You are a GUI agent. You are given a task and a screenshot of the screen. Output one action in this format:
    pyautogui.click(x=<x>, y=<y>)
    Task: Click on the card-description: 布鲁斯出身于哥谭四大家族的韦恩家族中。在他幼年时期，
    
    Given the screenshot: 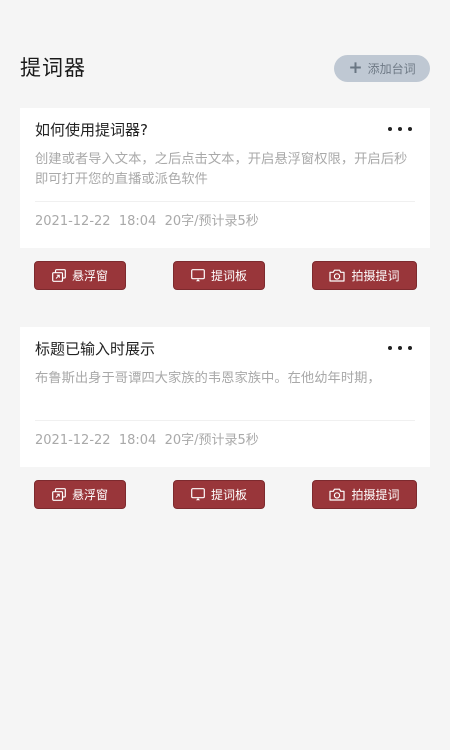 What is the action you would take?
    pyautogui.click(x=208, y=378)
    